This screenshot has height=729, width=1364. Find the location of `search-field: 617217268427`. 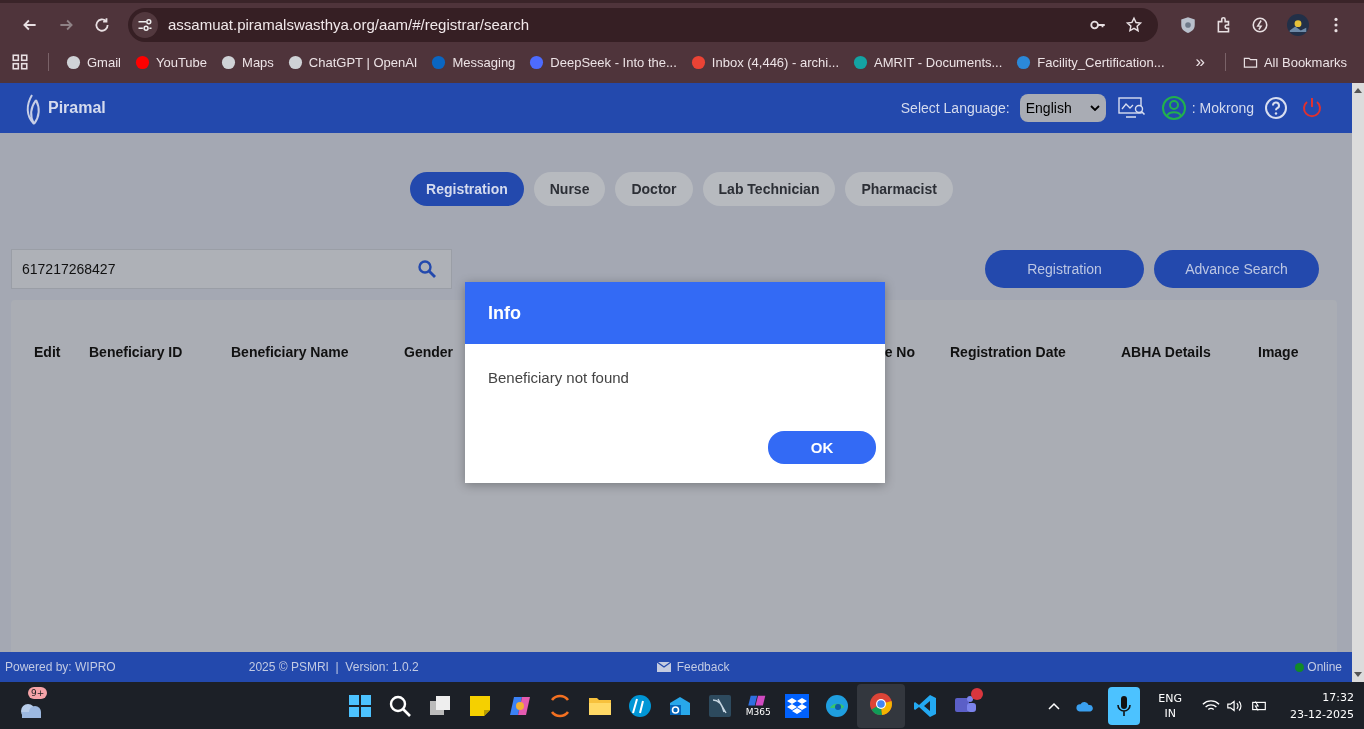

search-field: 617217268427 is located at coordinates (231, 268).